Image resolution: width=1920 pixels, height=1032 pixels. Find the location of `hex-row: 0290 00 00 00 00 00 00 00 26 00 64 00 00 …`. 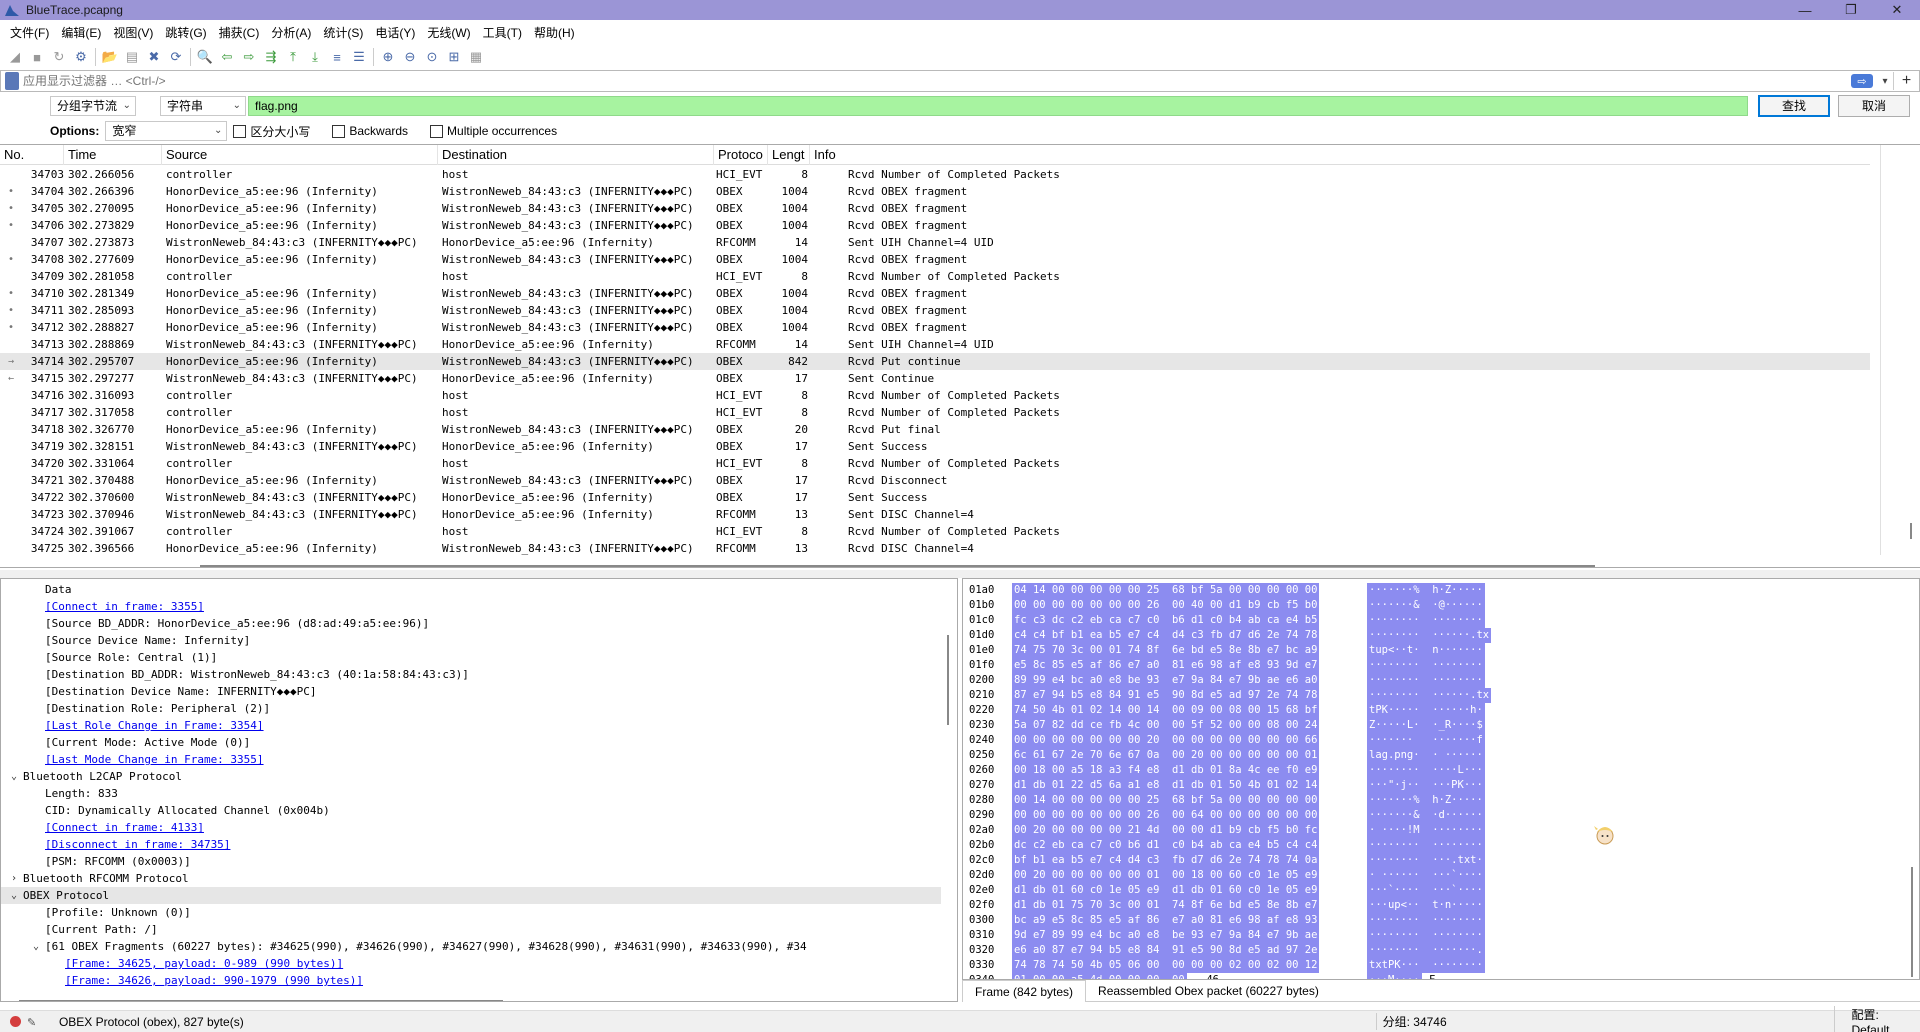

hex-row: 0290 00 00 00 00 00 00 00 26 00 64 00 00 … is located at coordinates (1441, 815).